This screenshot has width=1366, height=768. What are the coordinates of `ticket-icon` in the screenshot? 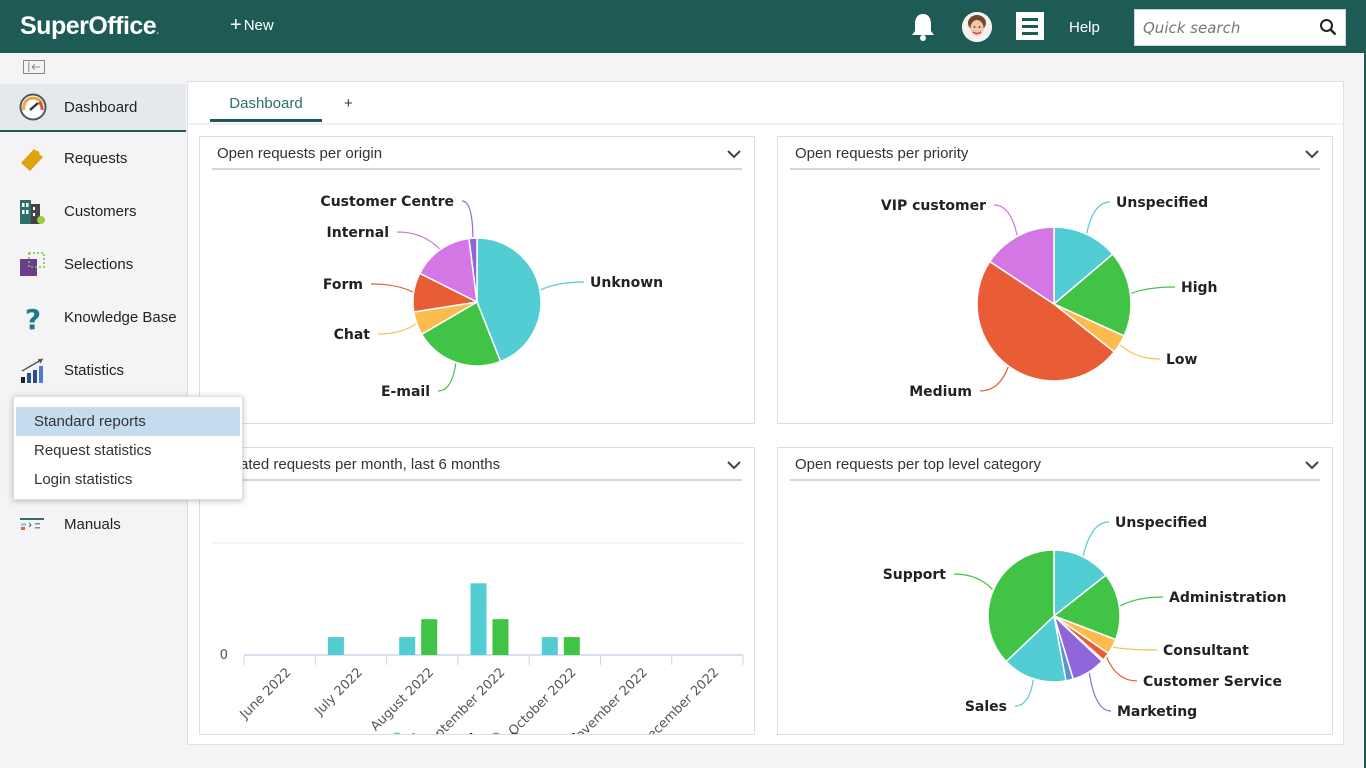 It's located at (32, 159).